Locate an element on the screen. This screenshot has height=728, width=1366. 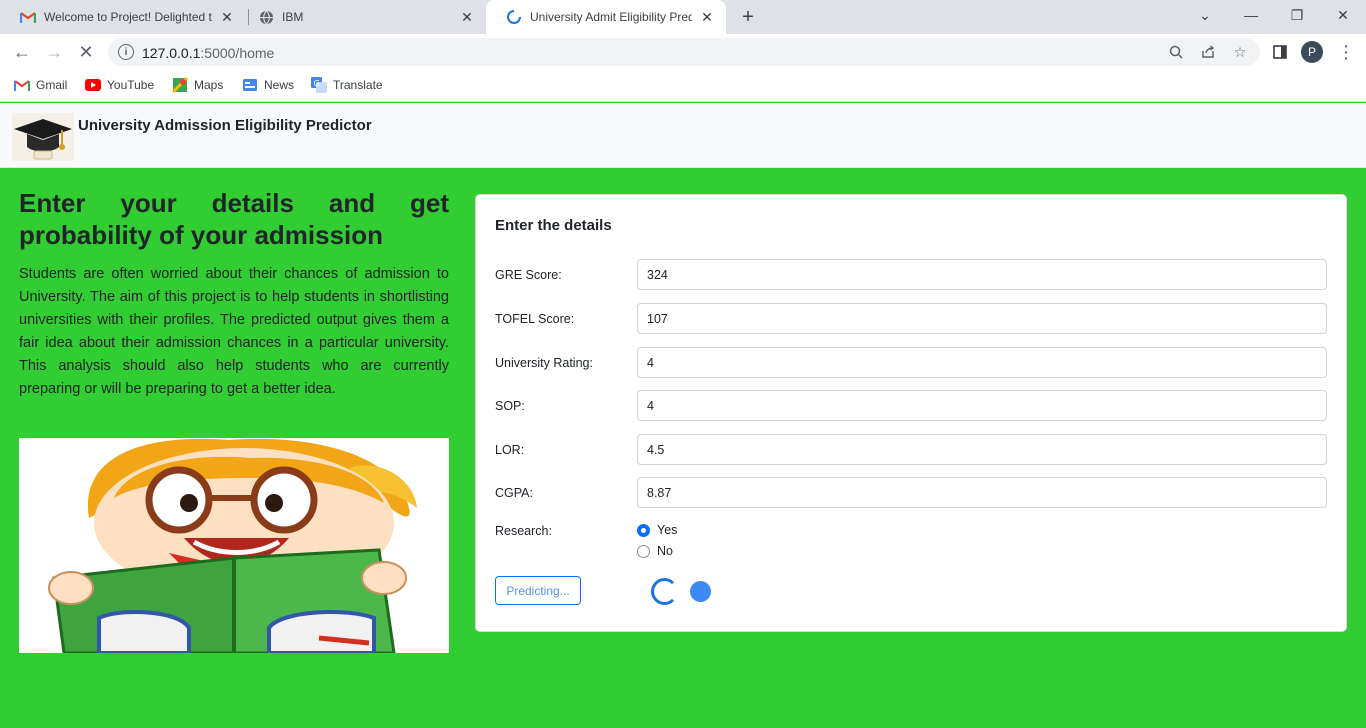
sop-label: SOP: is located at coordinates (510, 406).